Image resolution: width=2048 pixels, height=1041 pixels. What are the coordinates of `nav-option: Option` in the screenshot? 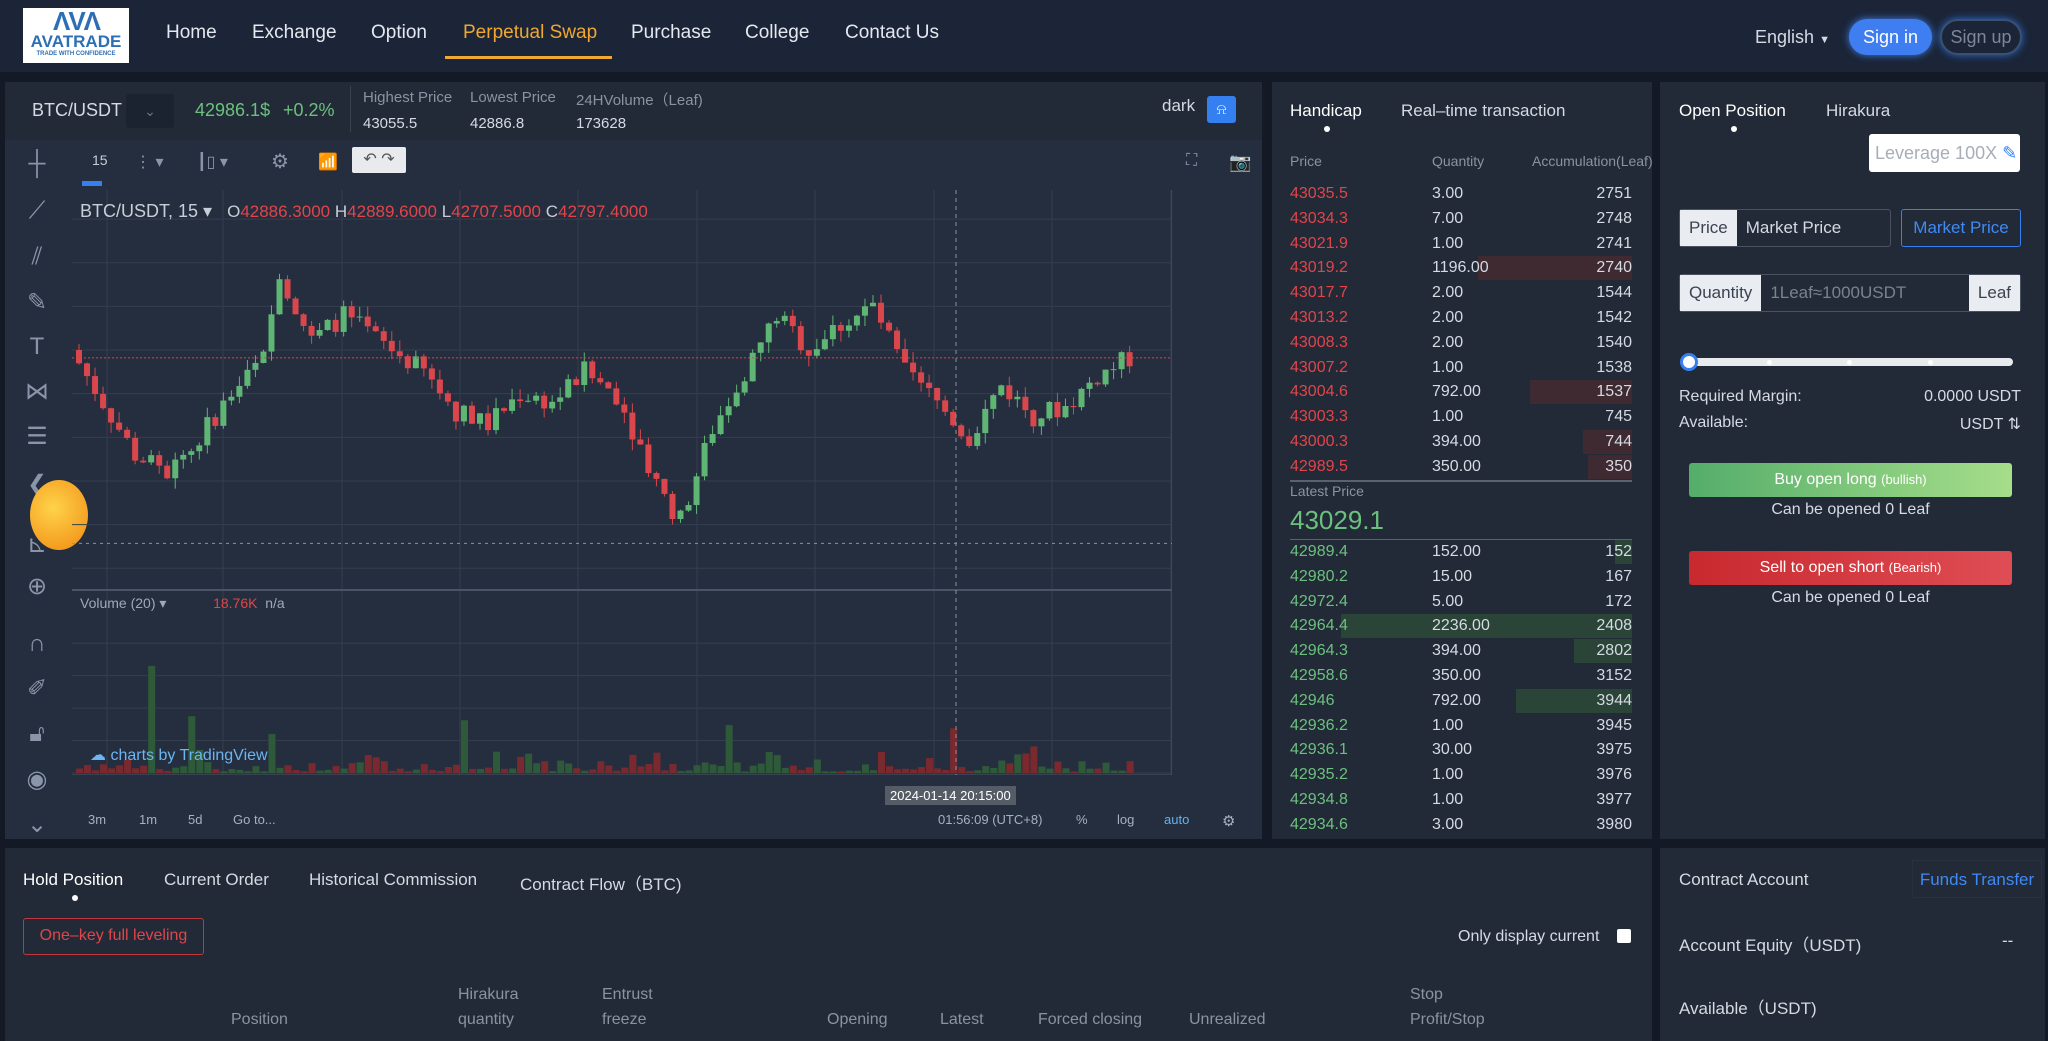 It's located at (399, 33).